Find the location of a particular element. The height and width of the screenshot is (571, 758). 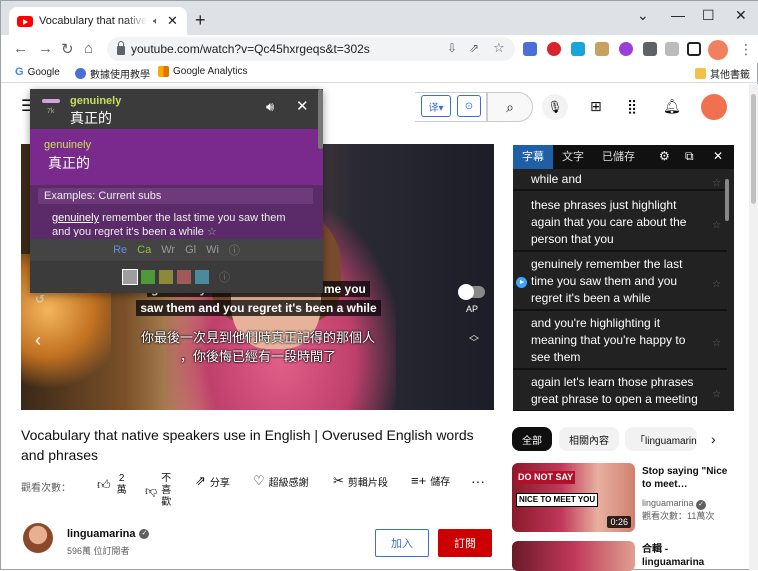

channel-name-row: linguamarina ✓ is located at coordinates (108, 534).